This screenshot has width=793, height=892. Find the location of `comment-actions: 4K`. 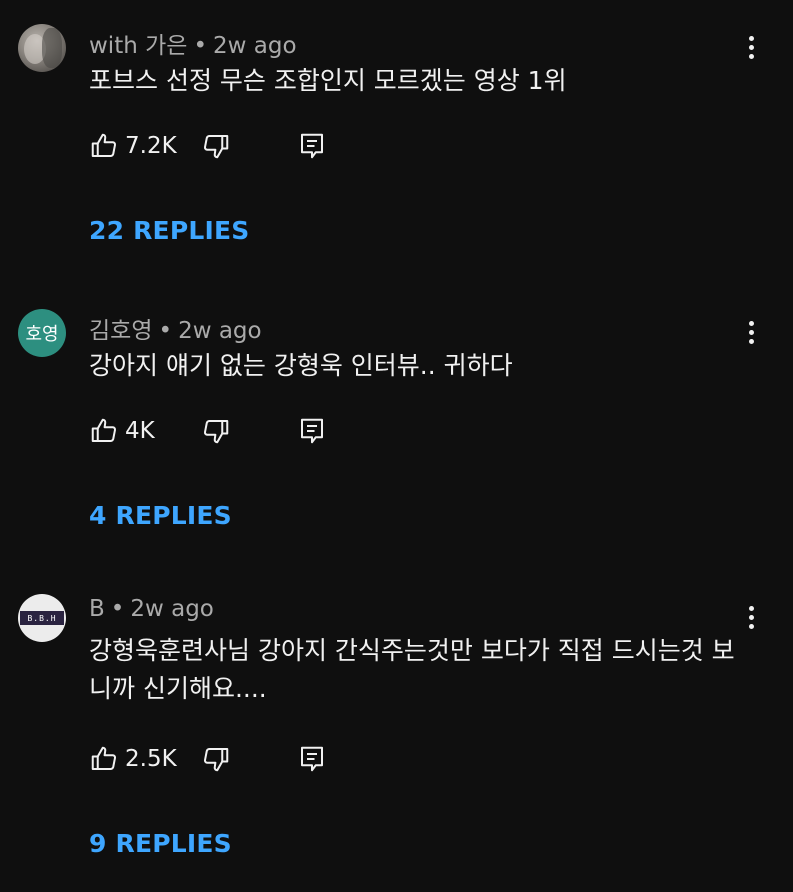

comment-actions: 4K is located at coordinates (207, 431).